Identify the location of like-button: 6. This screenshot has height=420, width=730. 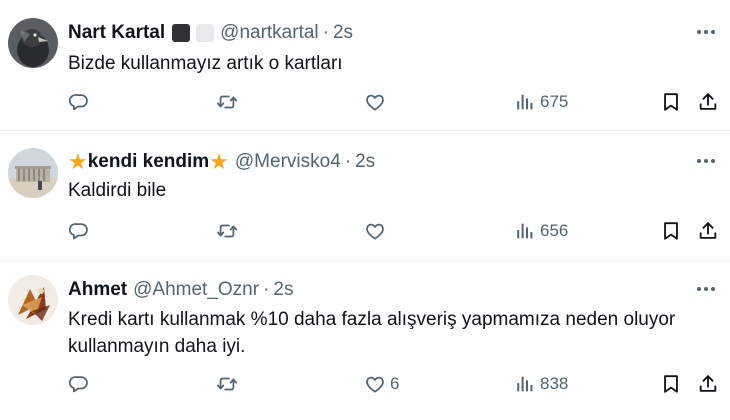
(381, 384).